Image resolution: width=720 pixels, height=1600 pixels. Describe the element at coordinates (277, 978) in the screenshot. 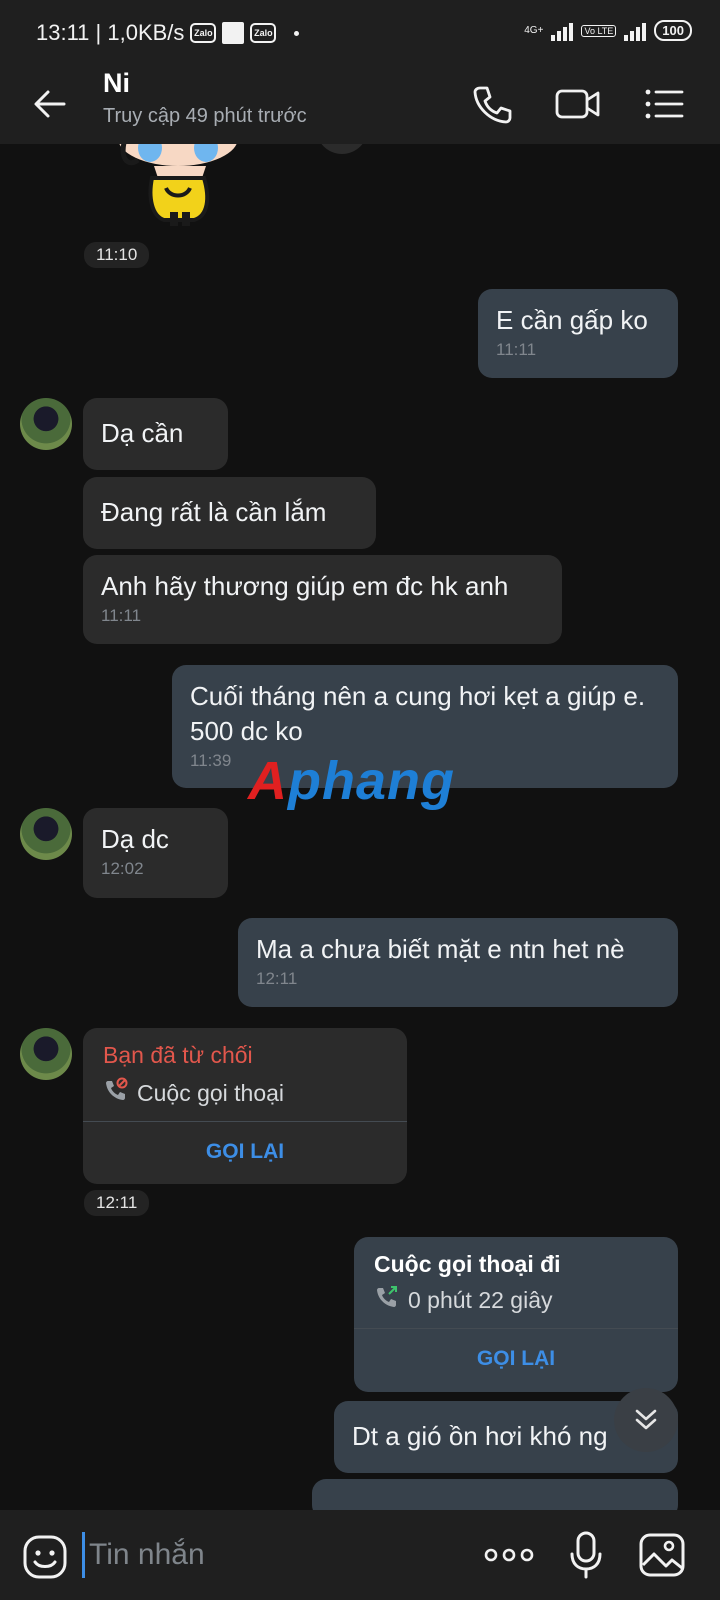

I see `message-time: 12:11` at that location.